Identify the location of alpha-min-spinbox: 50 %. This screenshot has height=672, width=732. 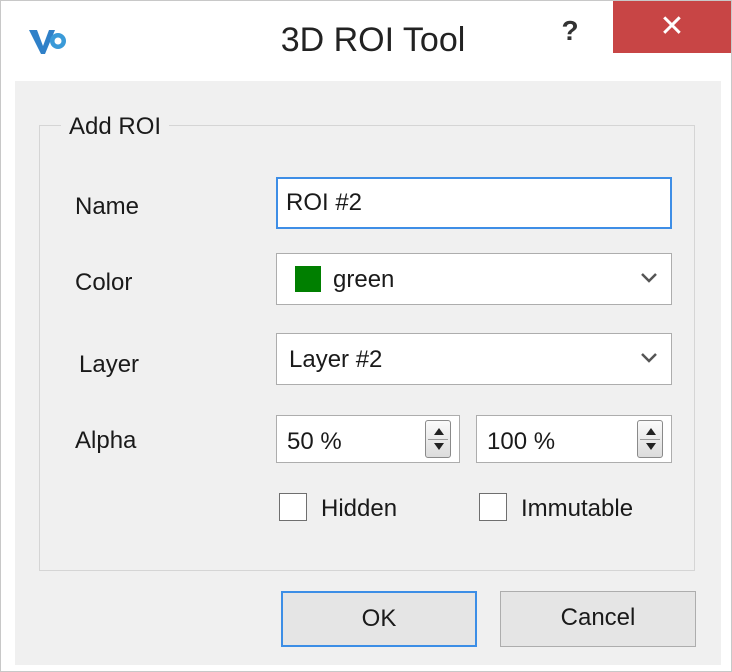
(368, 439).